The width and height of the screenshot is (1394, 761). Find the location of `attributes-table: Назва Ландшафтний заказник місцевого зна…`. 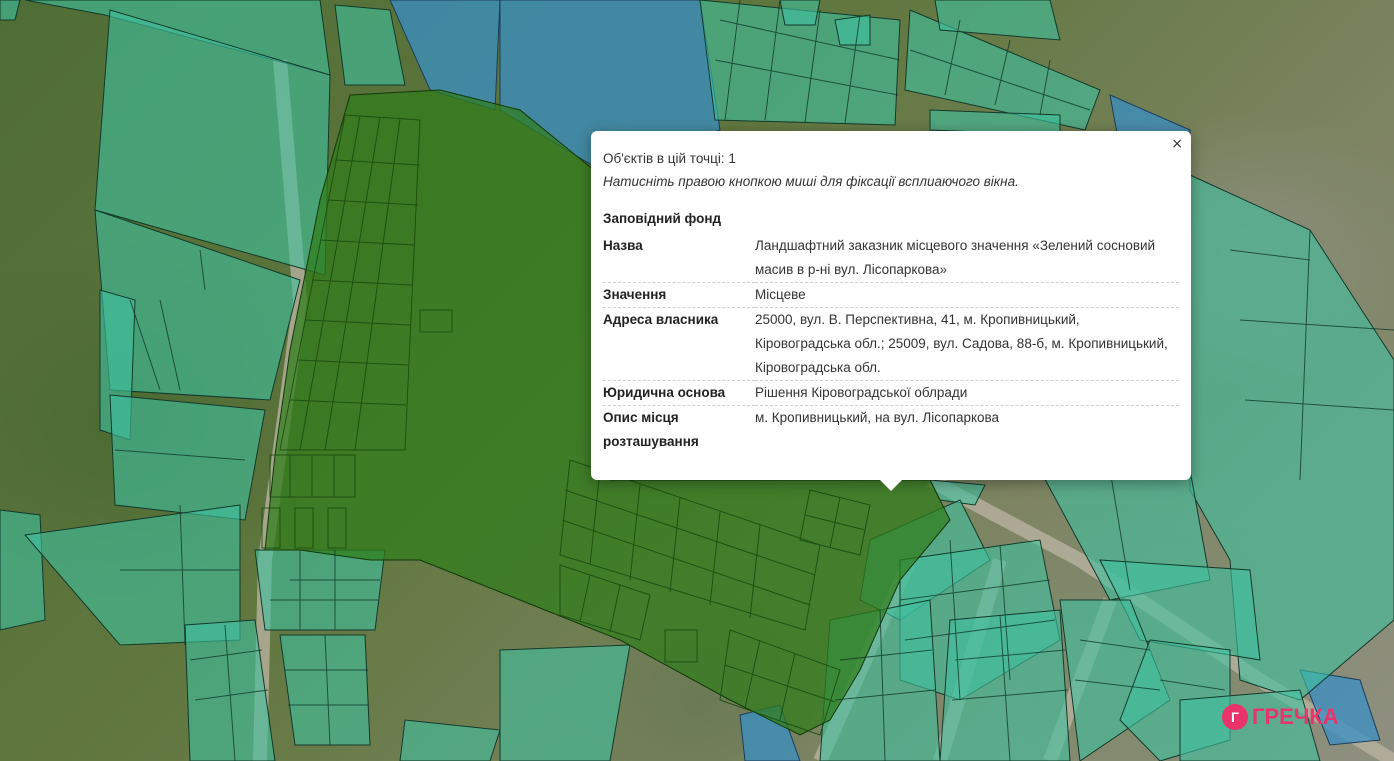

attributes-table: Назва Ландшафтний заказник місцевого зна… is located at coordinates (891, 344).